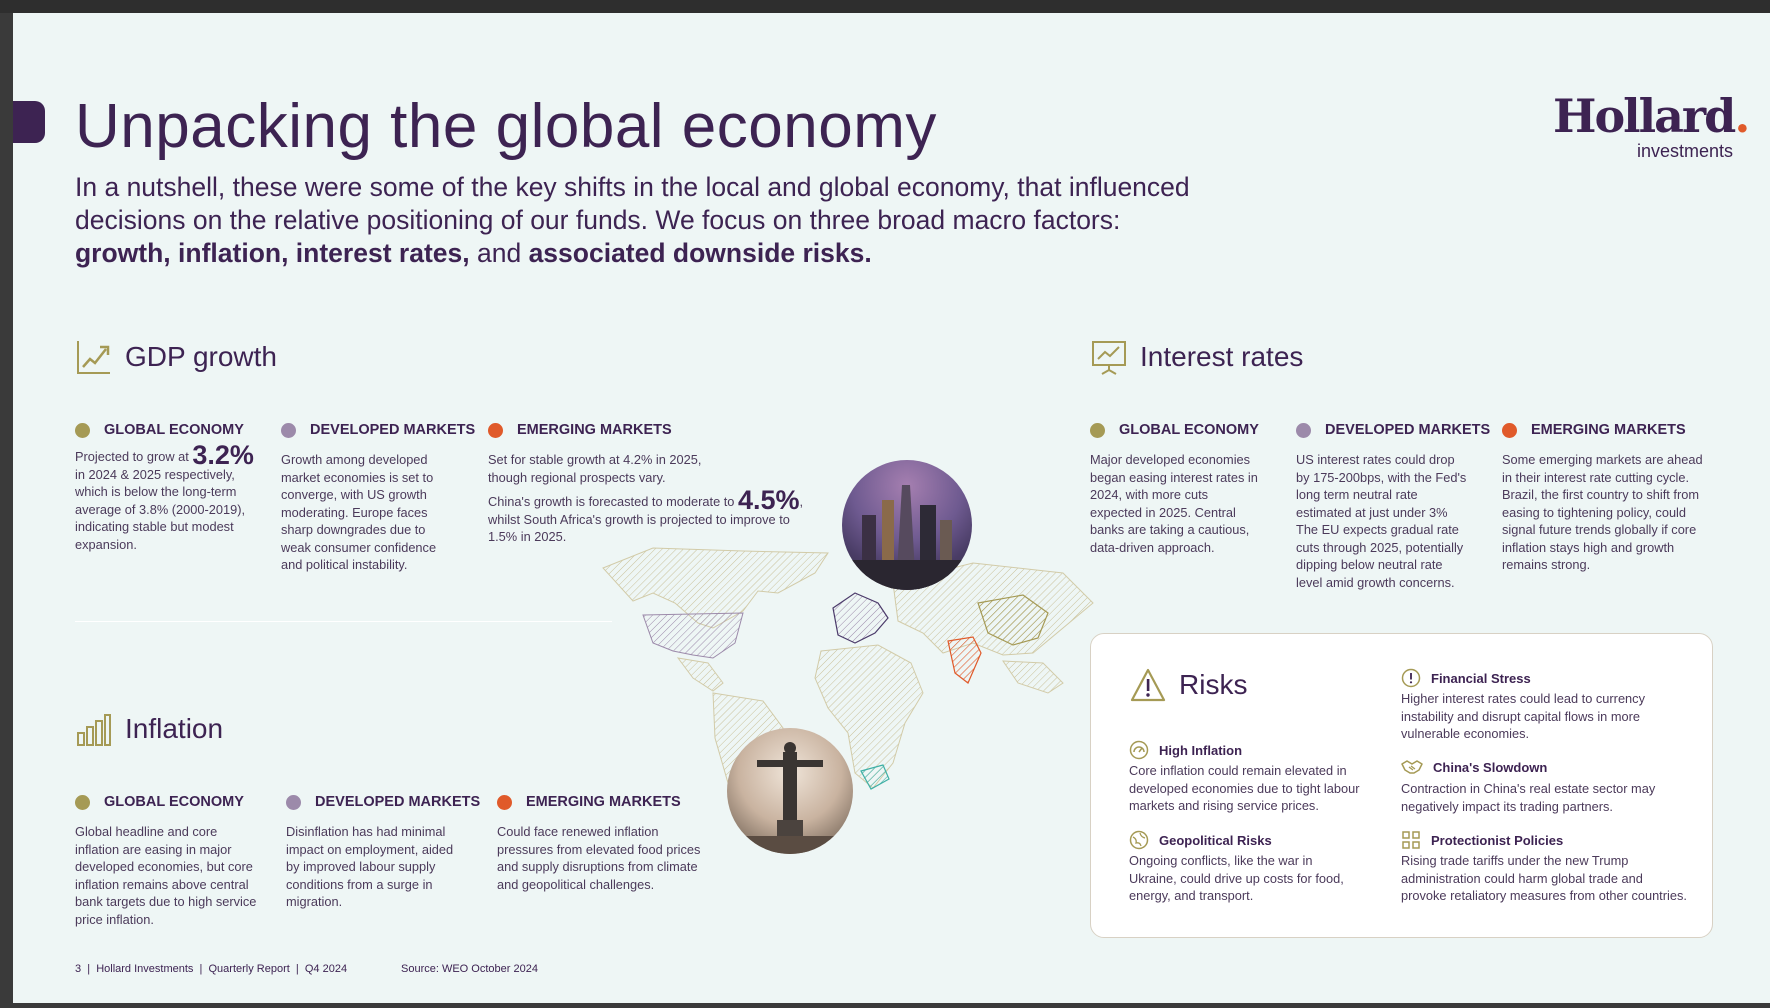 Image resolution: width=1770 pixels, height=1008 pixels. What do you see at coordinates (860, 618) in the screenshot?
I see `map-europe` at bounding box center [860, 618].